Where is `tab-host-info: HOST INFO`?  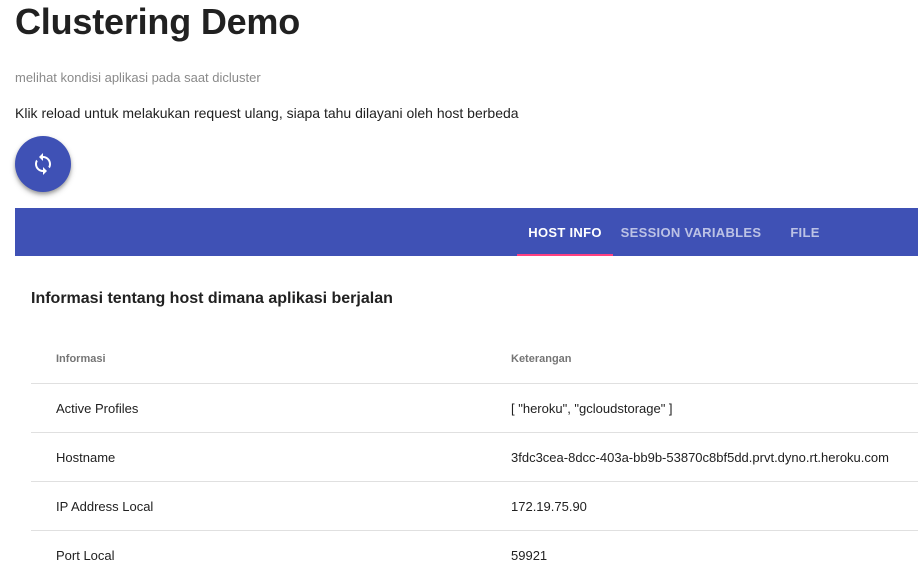 tab-host-info: HOST INFO is located at coordinates (565, 232).